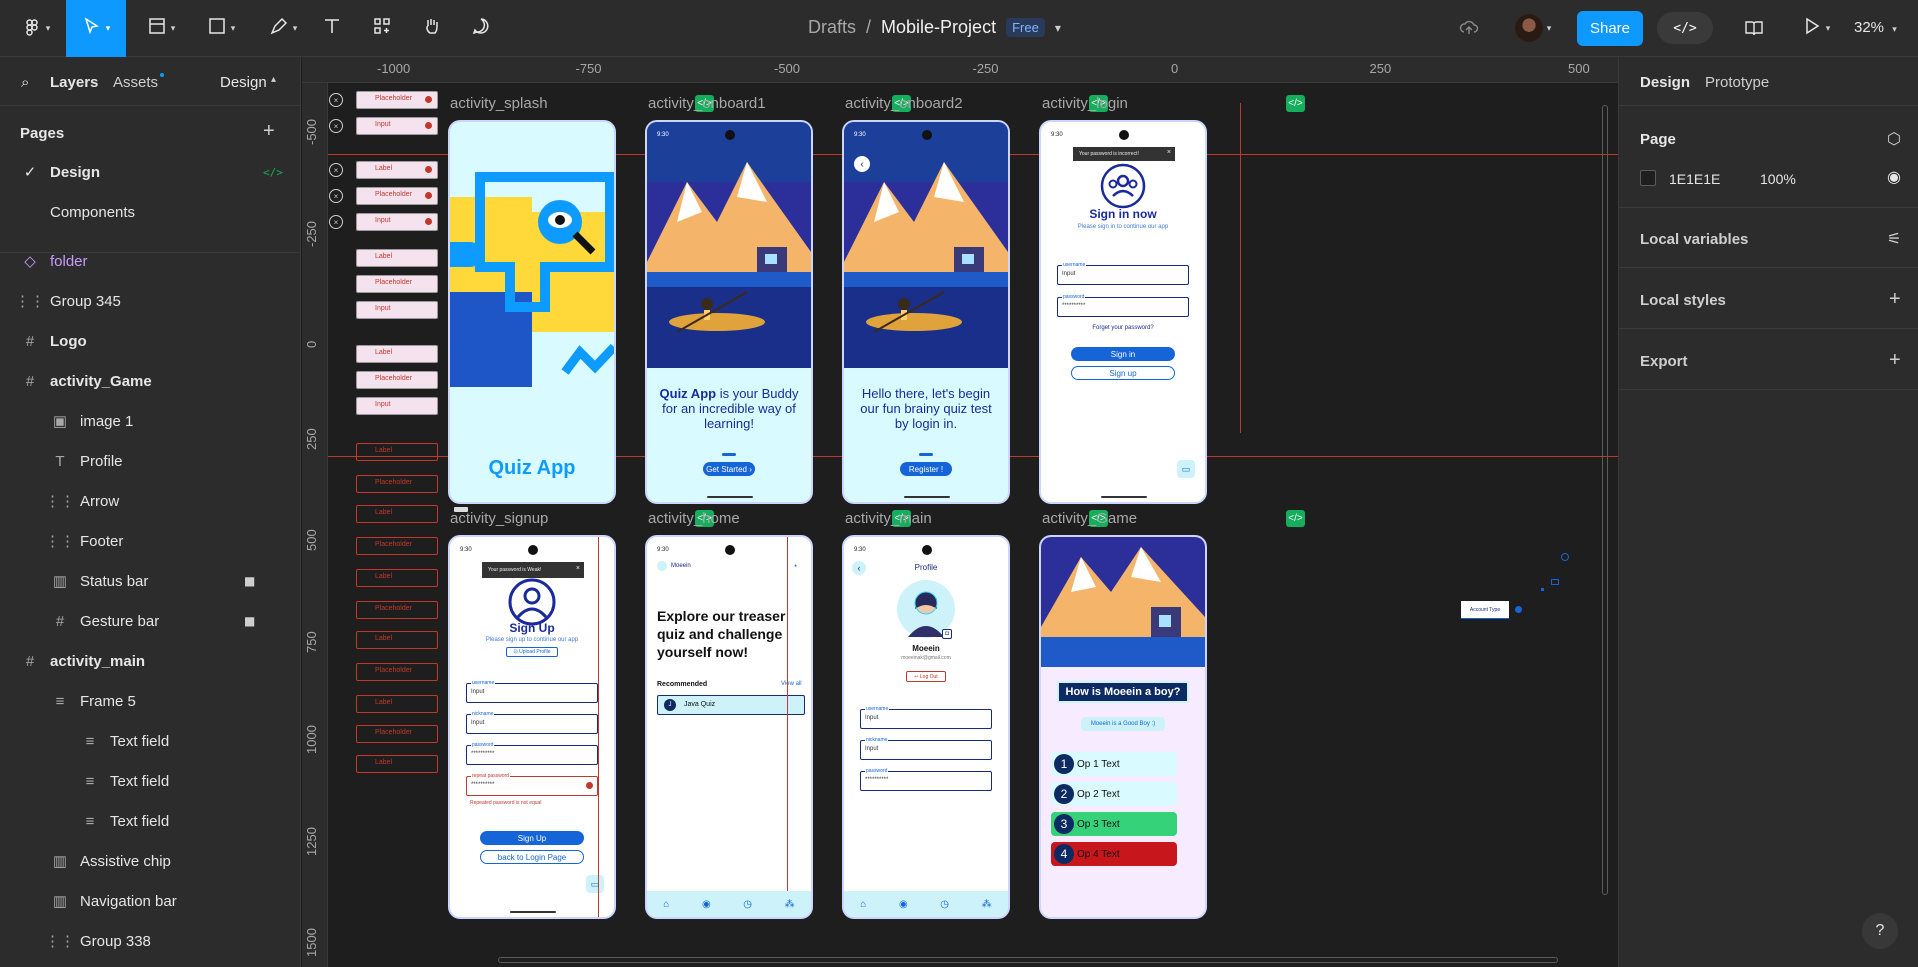 Image resolution: width=1918 pixels, height=967 pixels. What do you see at coordinates (1533, 28) in the screenshot?
I see `avatar-button: ▾` at bounding box center [1533, 28].